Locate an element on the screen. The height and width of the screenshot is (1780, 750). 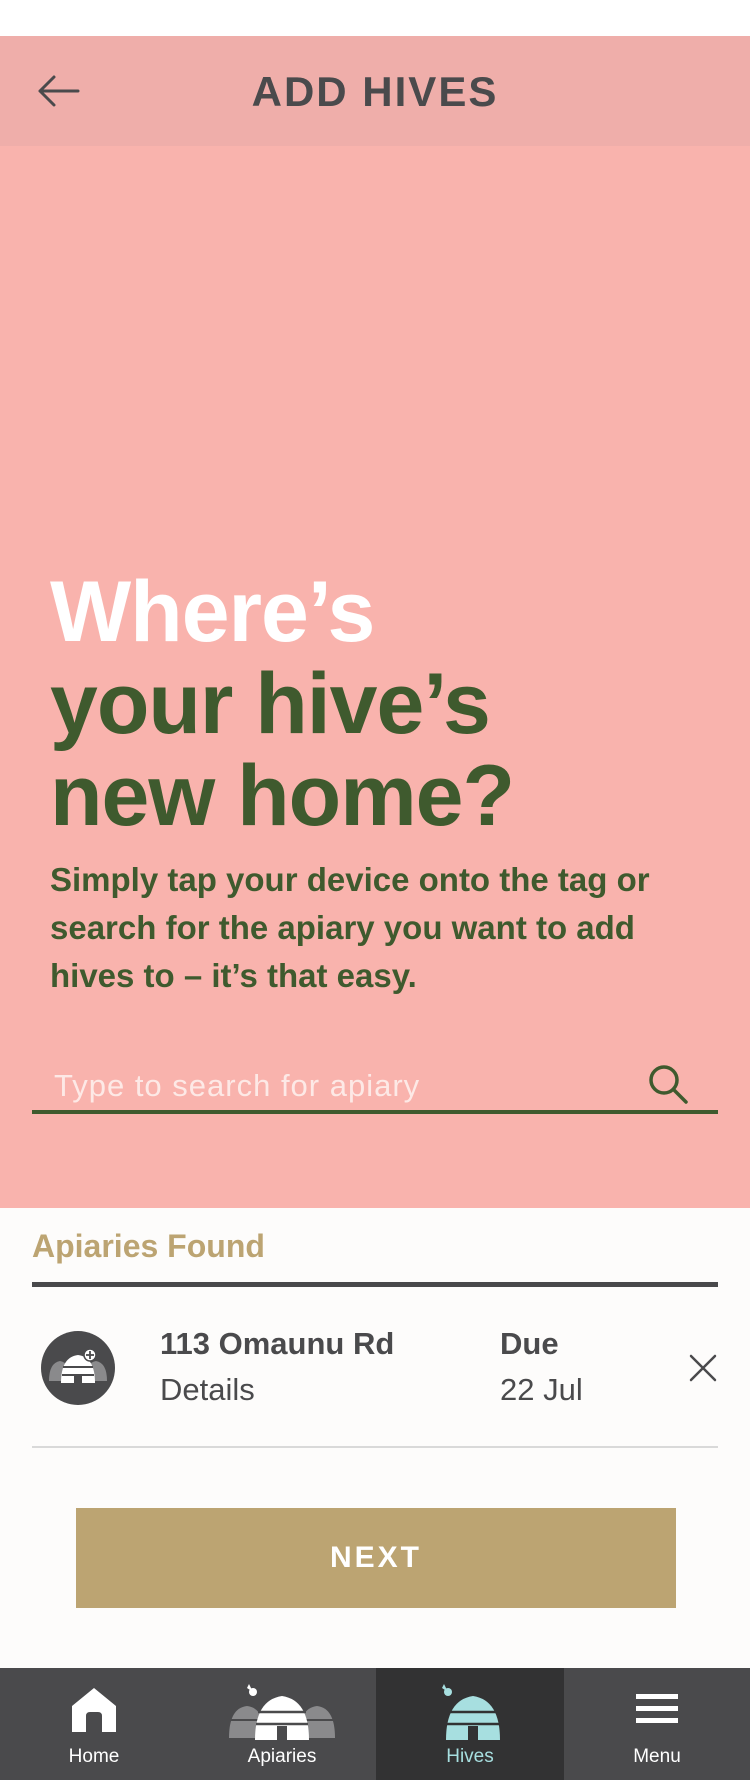
status-bar is located at coordinates (375, 18).